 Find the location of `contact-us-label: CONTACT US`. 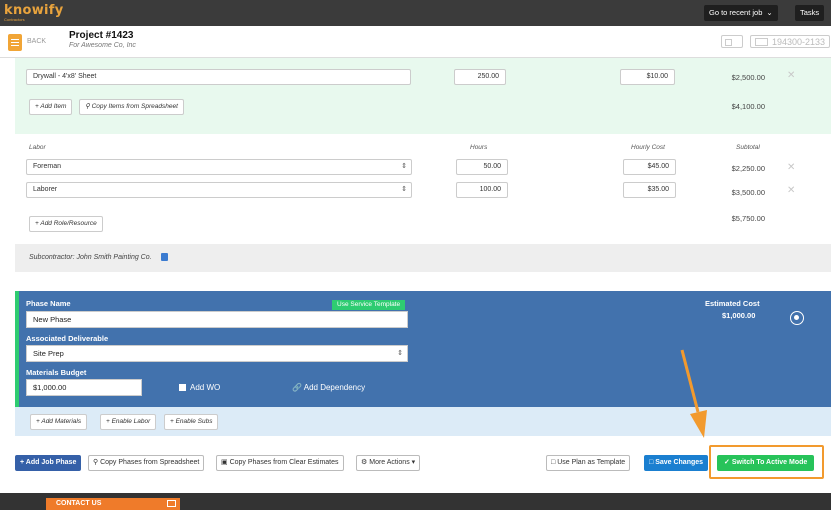

contact-us-label: CONTACT US is located at coordinates (79, 503).